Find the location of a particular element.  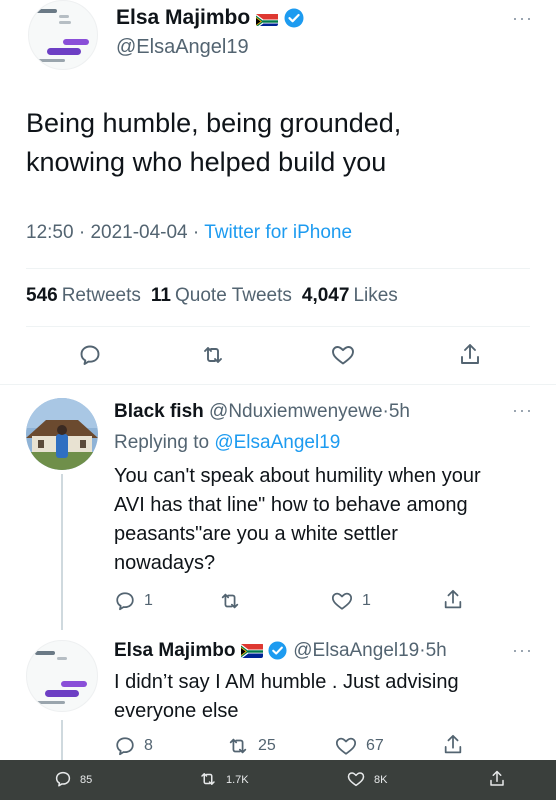

reply-header: Elsa Majimbo @ElsaAngel19·5h is located at coordinates (280, 651).